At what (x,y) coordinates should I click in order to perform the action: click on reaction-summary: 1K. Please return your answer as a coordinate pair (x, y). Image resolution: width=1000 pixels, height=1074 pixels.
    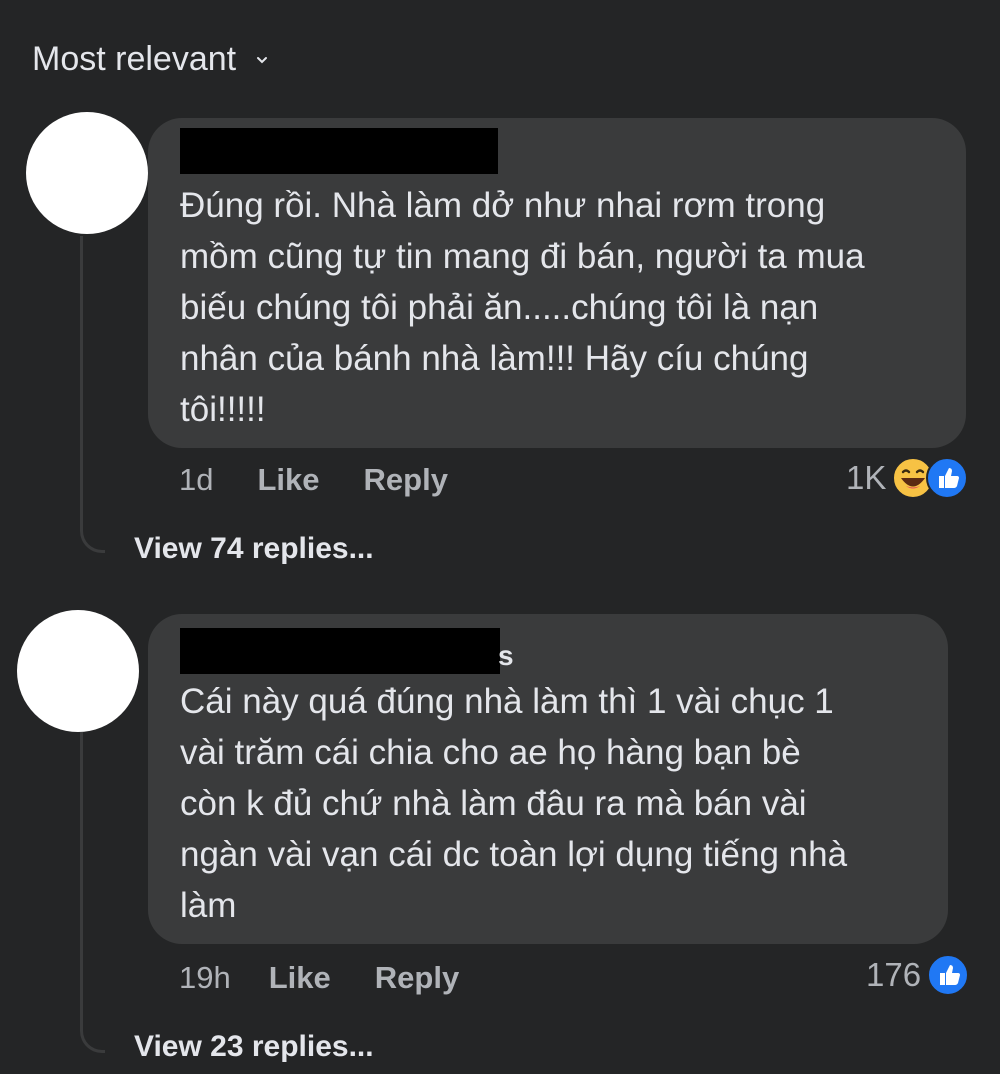
    Looking at the image, I should click on (907, 478).